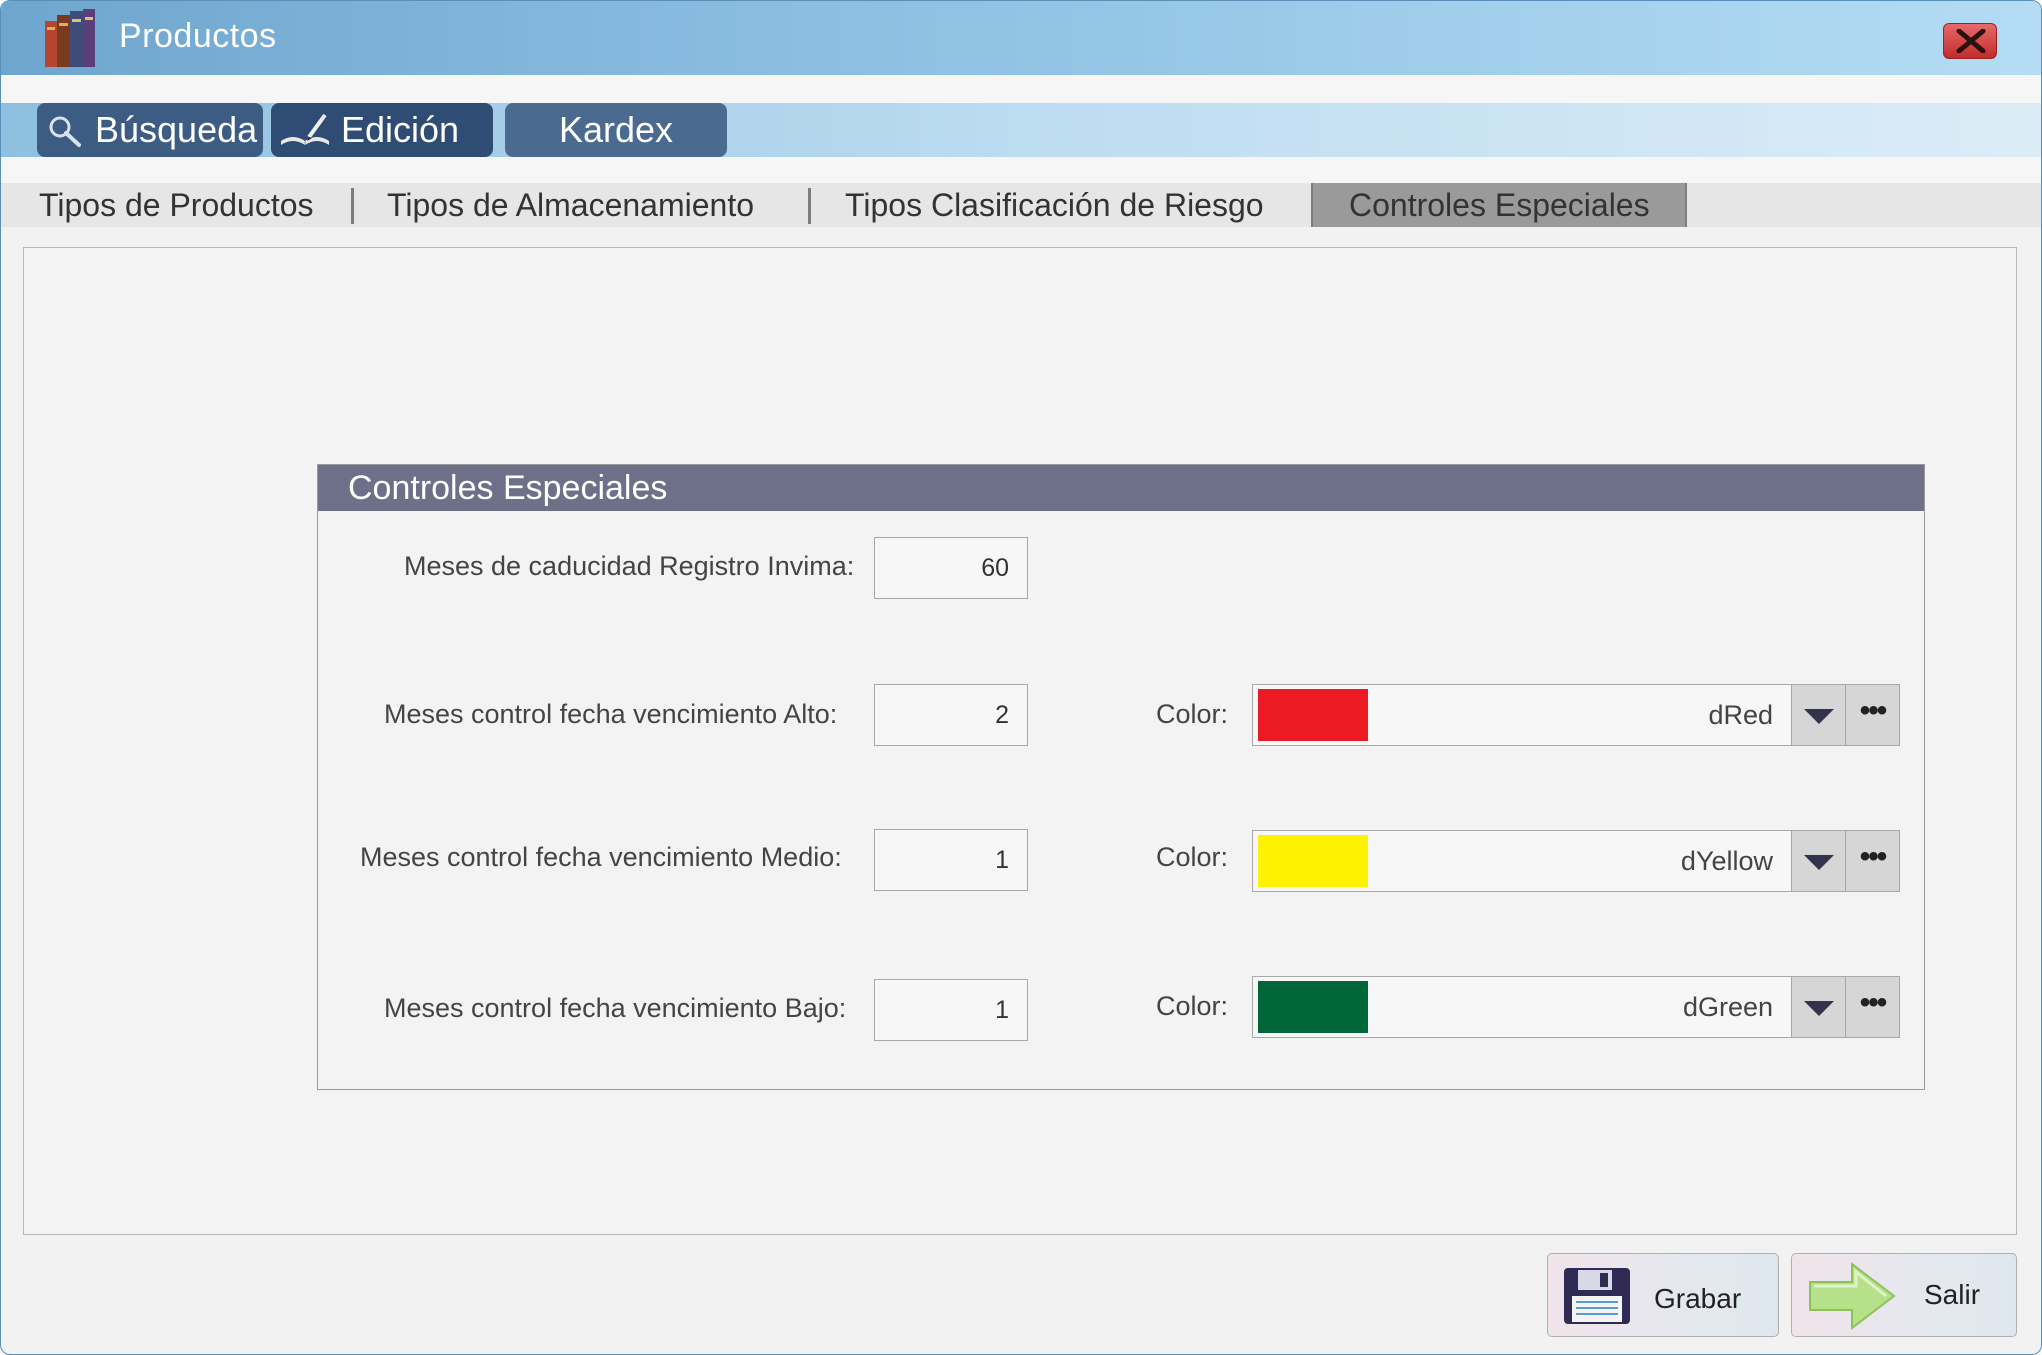  I want to click on group-title: Controles Especiales, so click(508, 488).